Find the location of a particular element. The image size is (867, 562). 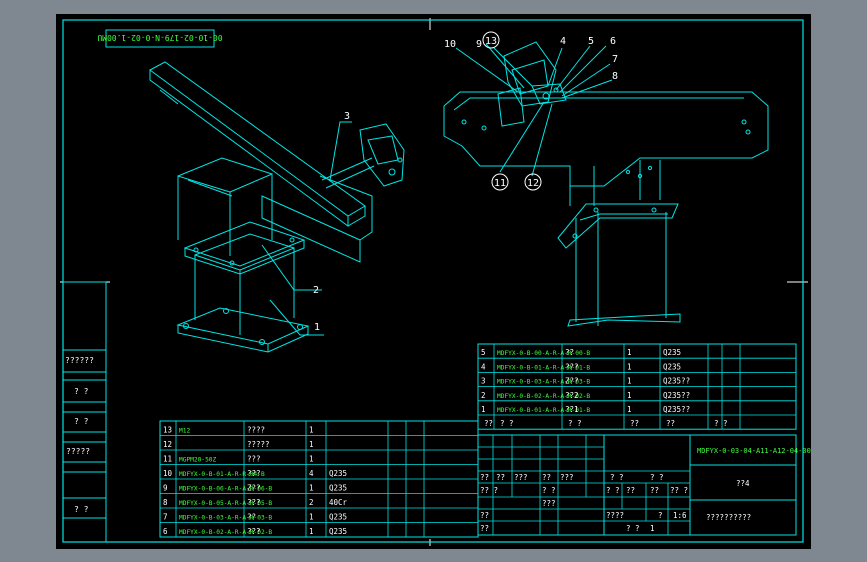

tb-cell: ? is located at coordinates (660, 515).